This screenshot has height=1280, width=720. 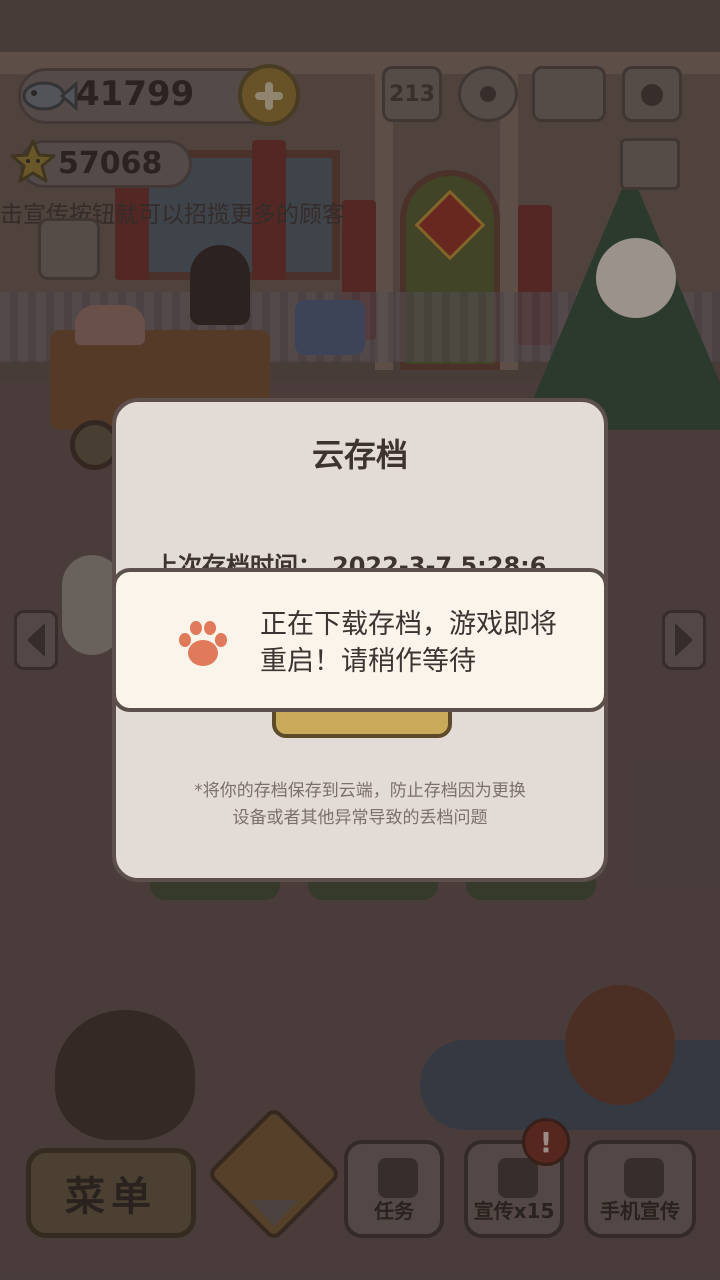 I want to click on toast-line: 正在下载存档，游戏即将, so click(x=408, y=624).